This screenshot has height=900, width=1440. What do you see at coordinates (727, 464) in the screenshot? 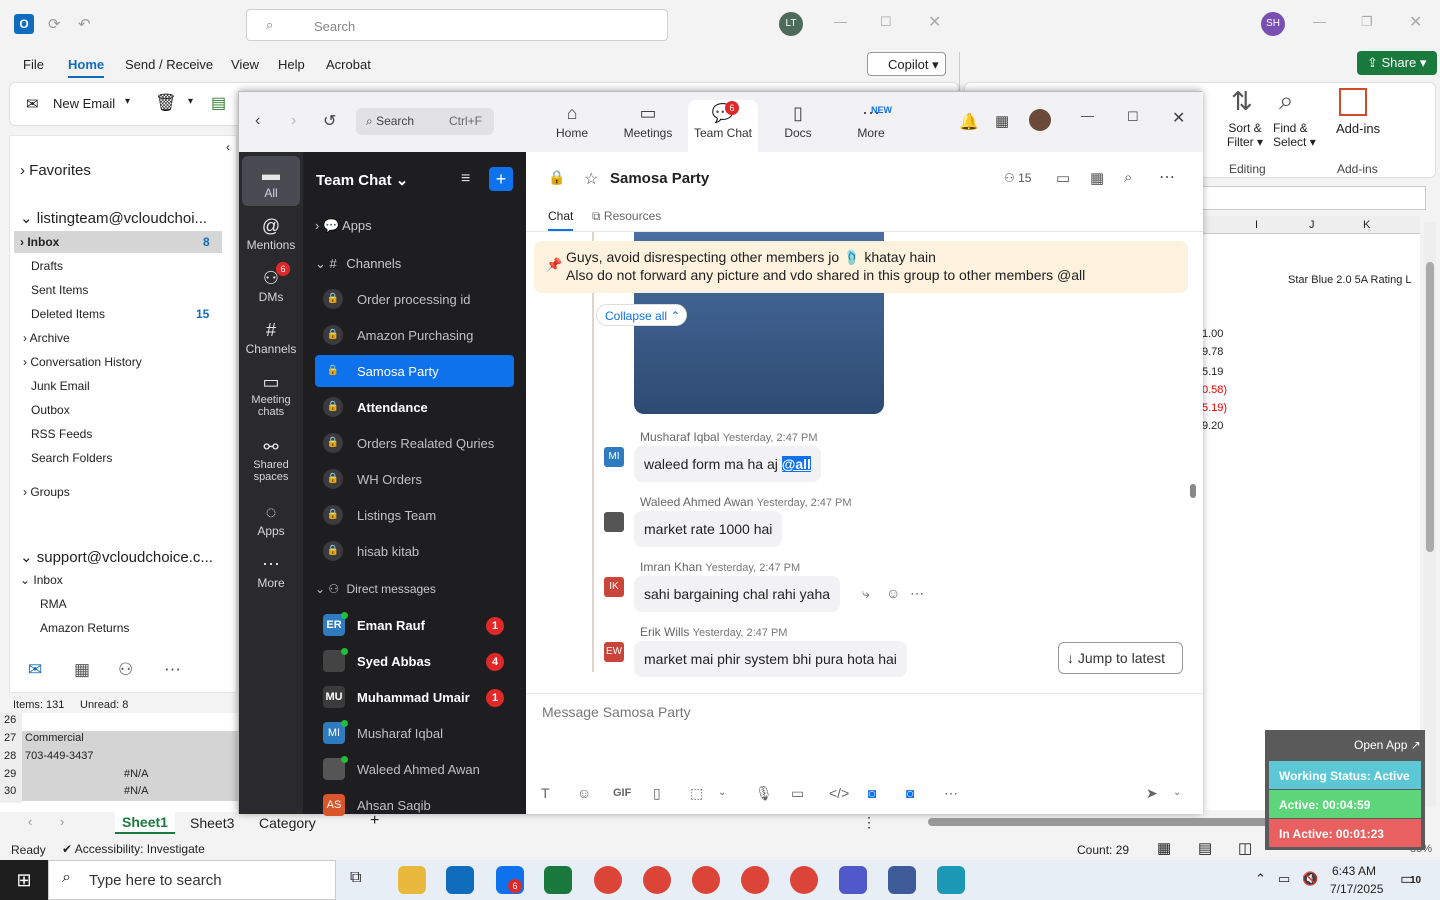
I see `message-bubble: waleed form ma ha aj @all` at bounding box center [727, 464].